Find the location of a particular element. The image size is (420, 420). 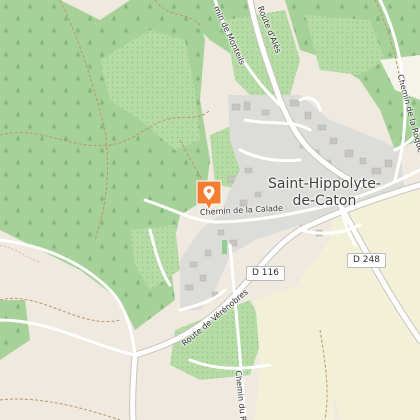

park-spot is located at coordinates (224, 247).